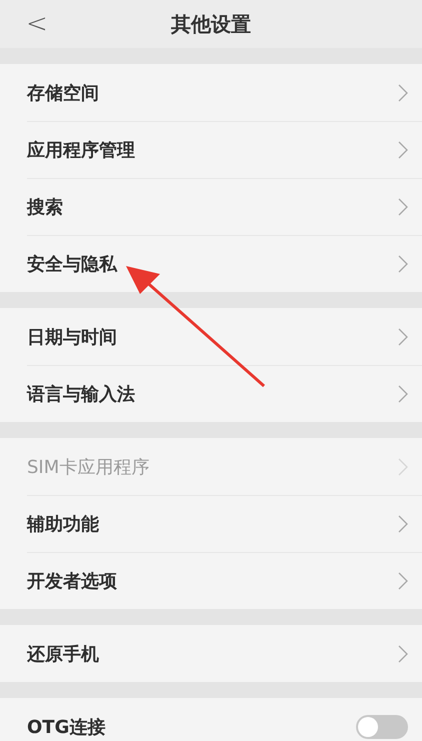  What do you see at coordinates (211, 336) in the screenshot?
I see `settings-row: 日期与时间` at bounding box center [211, 336].